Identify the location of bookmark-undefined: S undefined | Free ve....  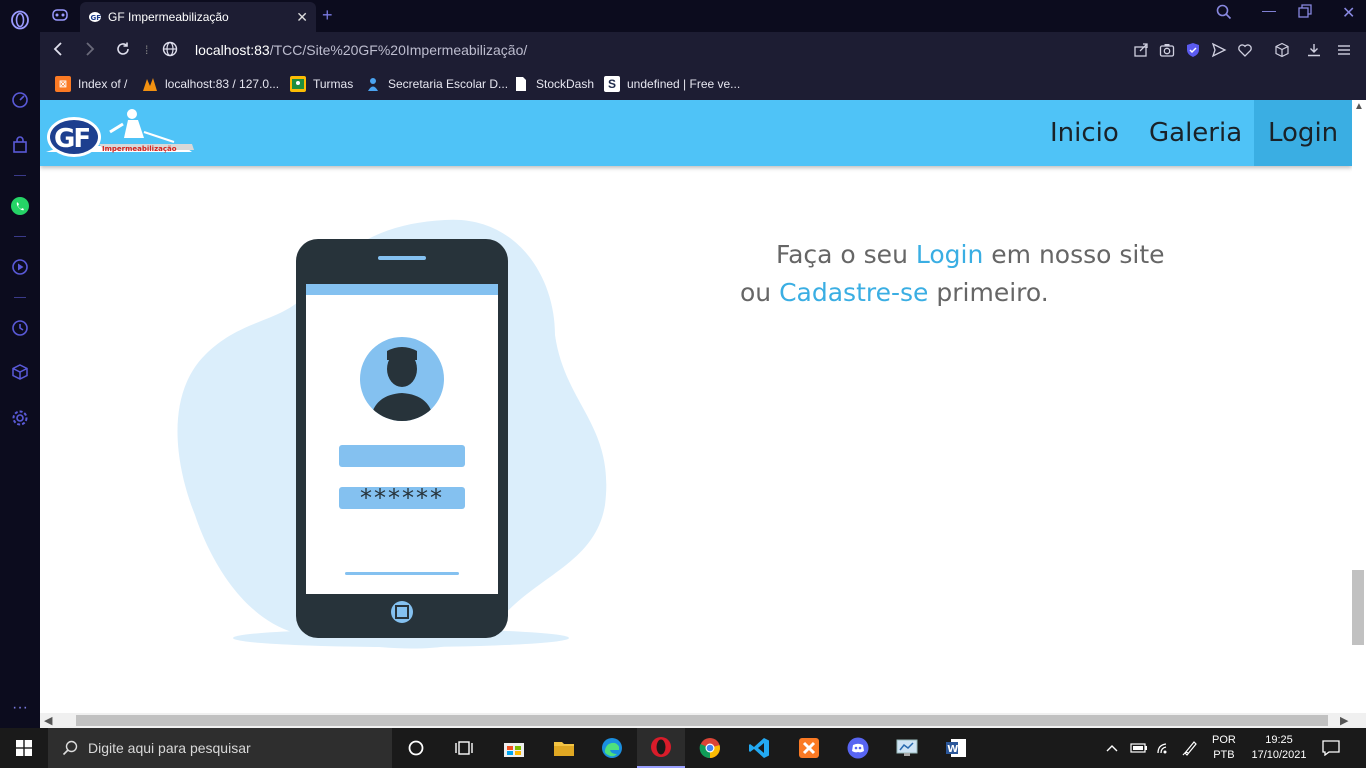
(672, 84).